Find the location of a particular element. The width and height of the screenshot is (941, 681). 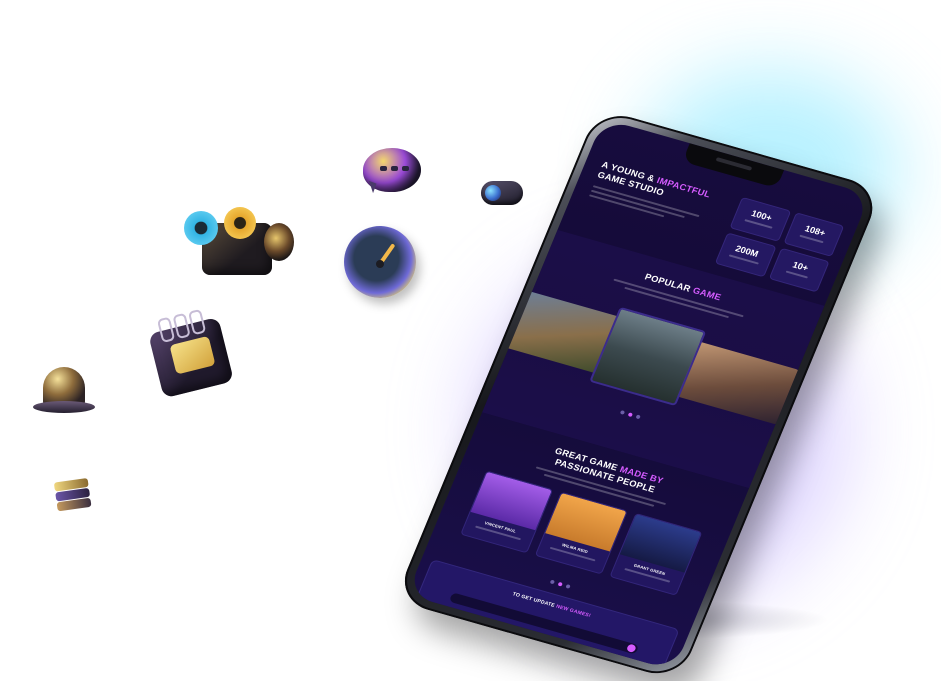

cards-icon is located at coordinates (73, 497).